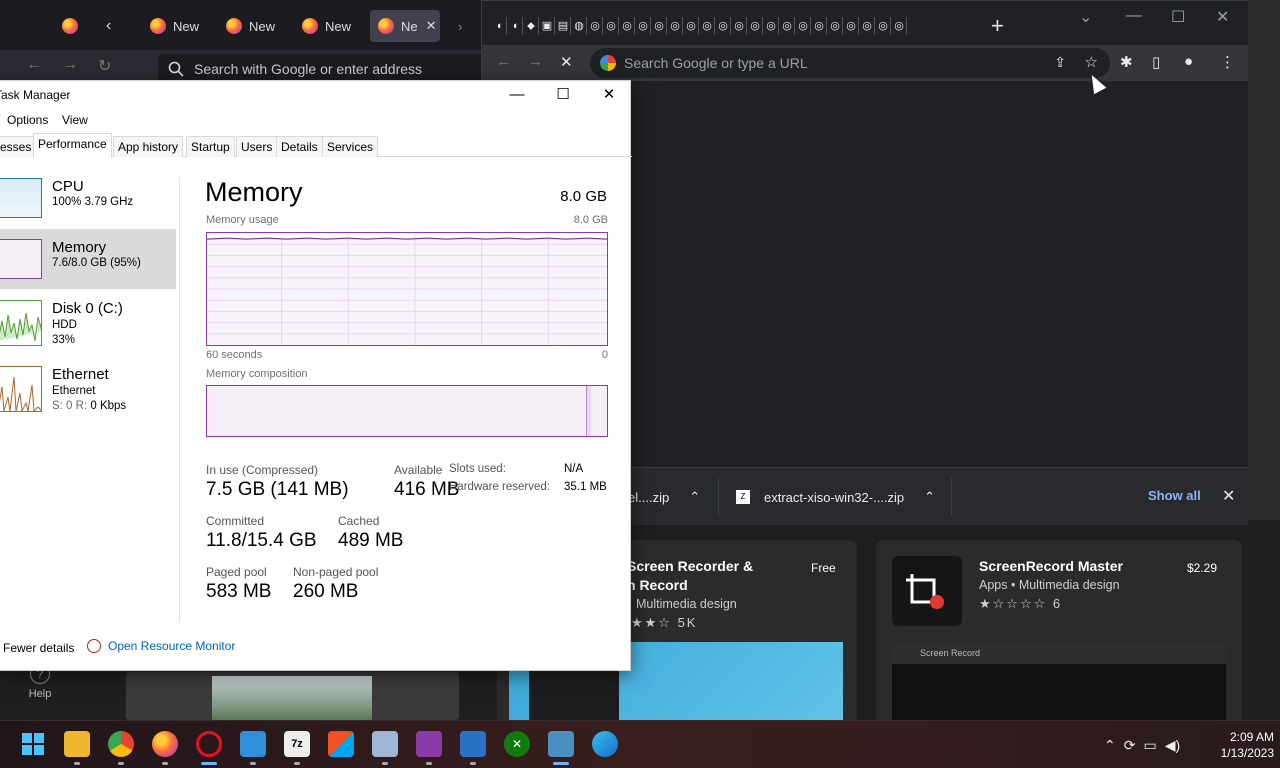  I want to click on firefox-taskbar-icon, so click(165, 744).